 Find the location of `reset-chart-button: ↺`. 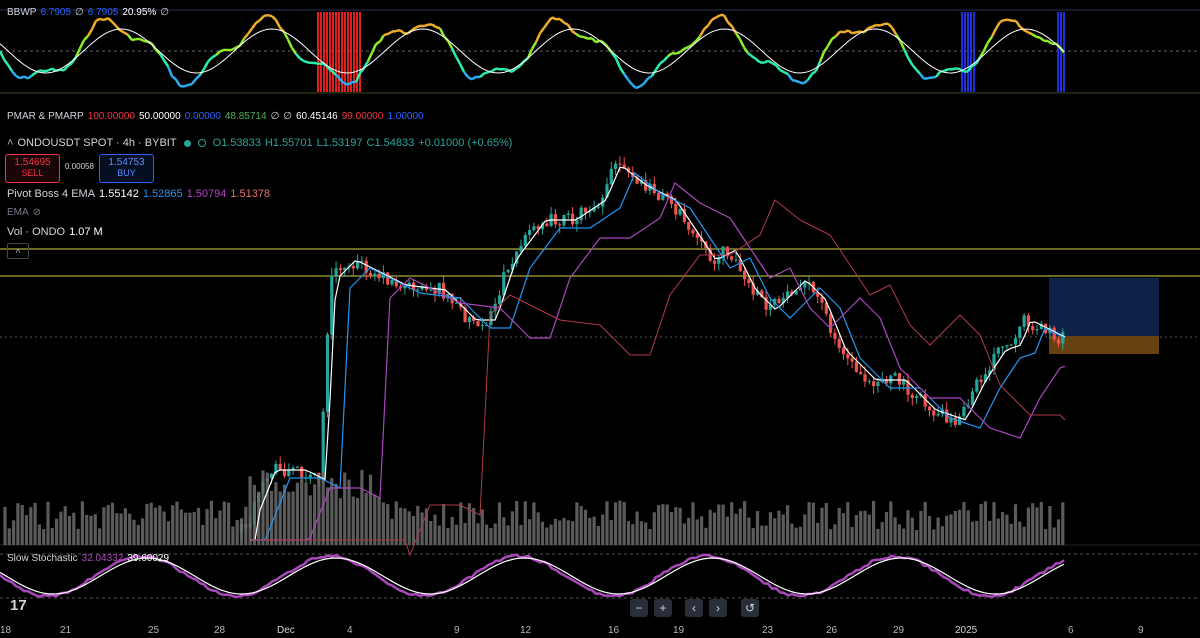

reset-chart-button: ↺ is located at coordinates (750, 608).